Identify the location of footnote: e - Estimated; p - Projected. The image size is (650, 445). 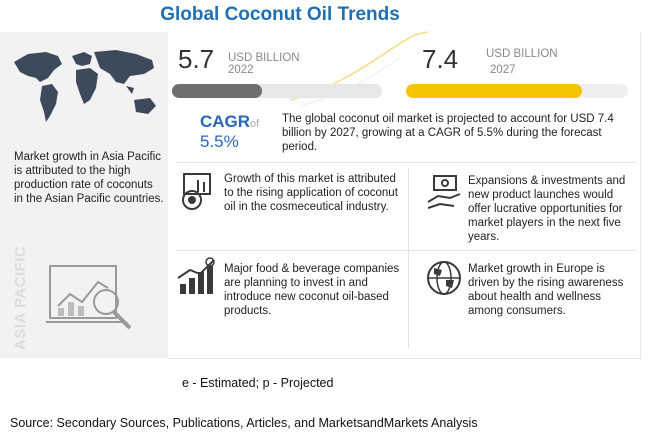
(258, 383).